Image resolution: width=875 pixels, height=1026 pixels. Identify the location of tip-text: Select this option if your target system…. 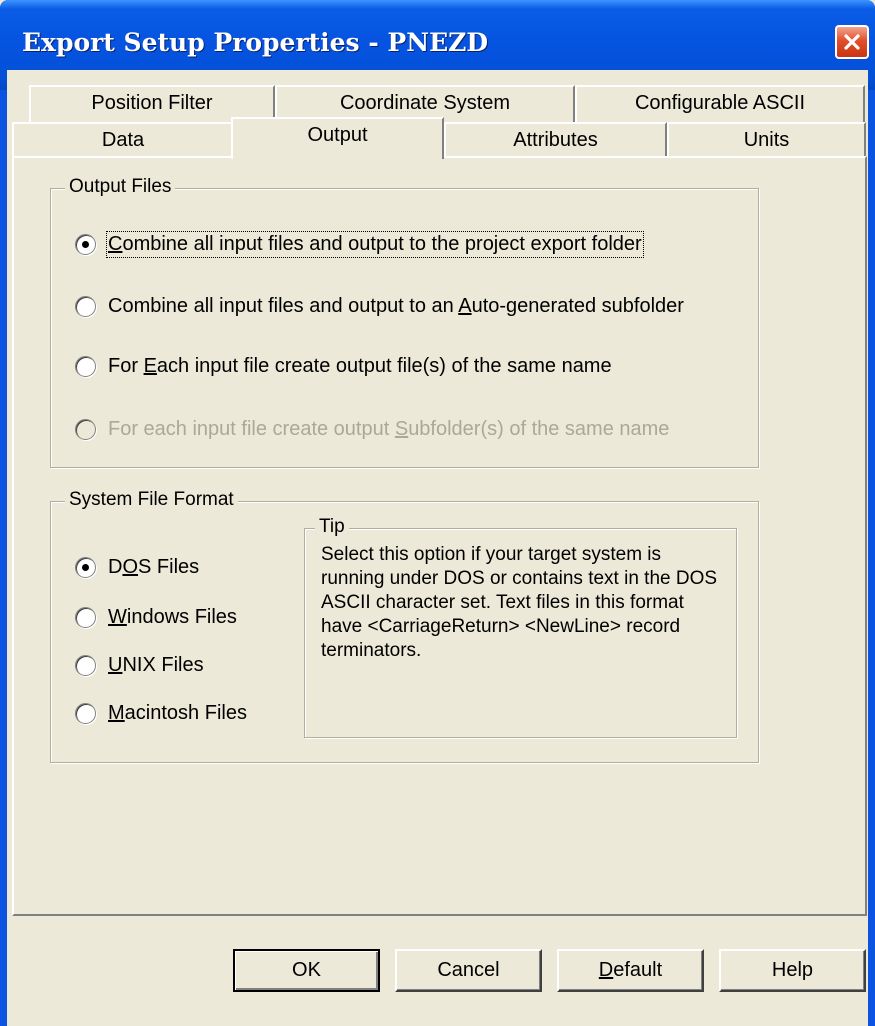
(519, 602).